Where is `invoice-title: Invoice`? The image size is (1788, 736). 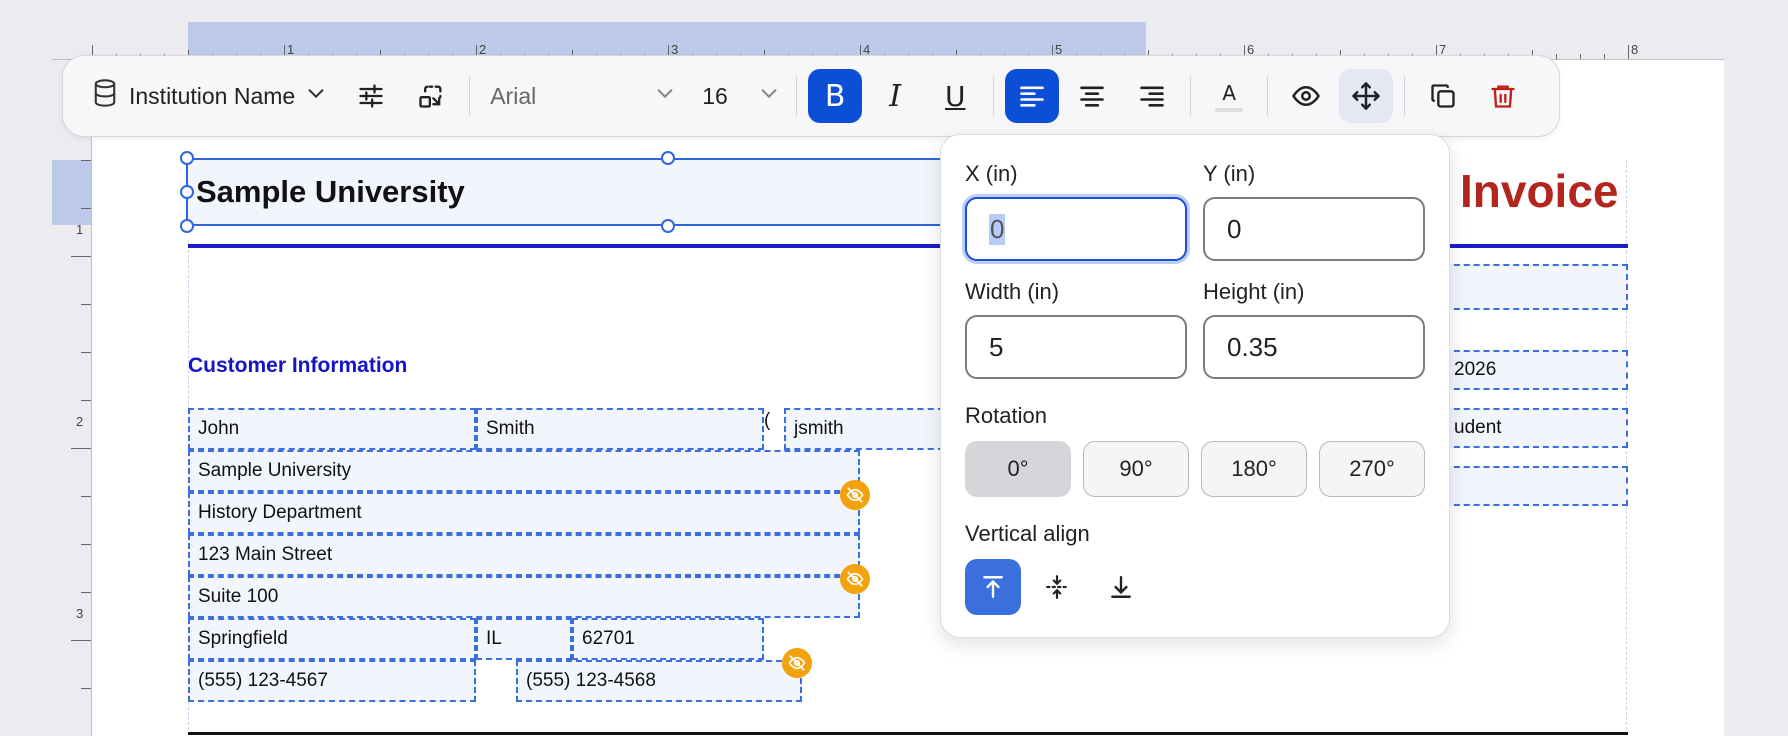
invoice-title: Invoice is located at coordinates (1539, 191).